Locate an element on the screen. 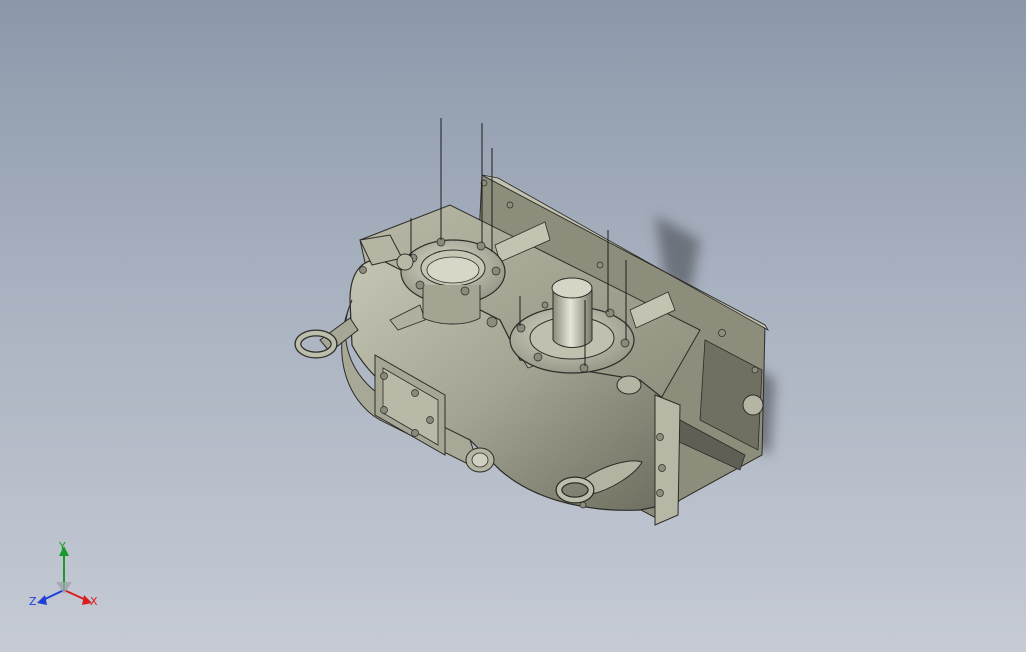 The width and height of the screenshot is (1026, 652). lifting-eye-left is located at coordinates (326, 338).